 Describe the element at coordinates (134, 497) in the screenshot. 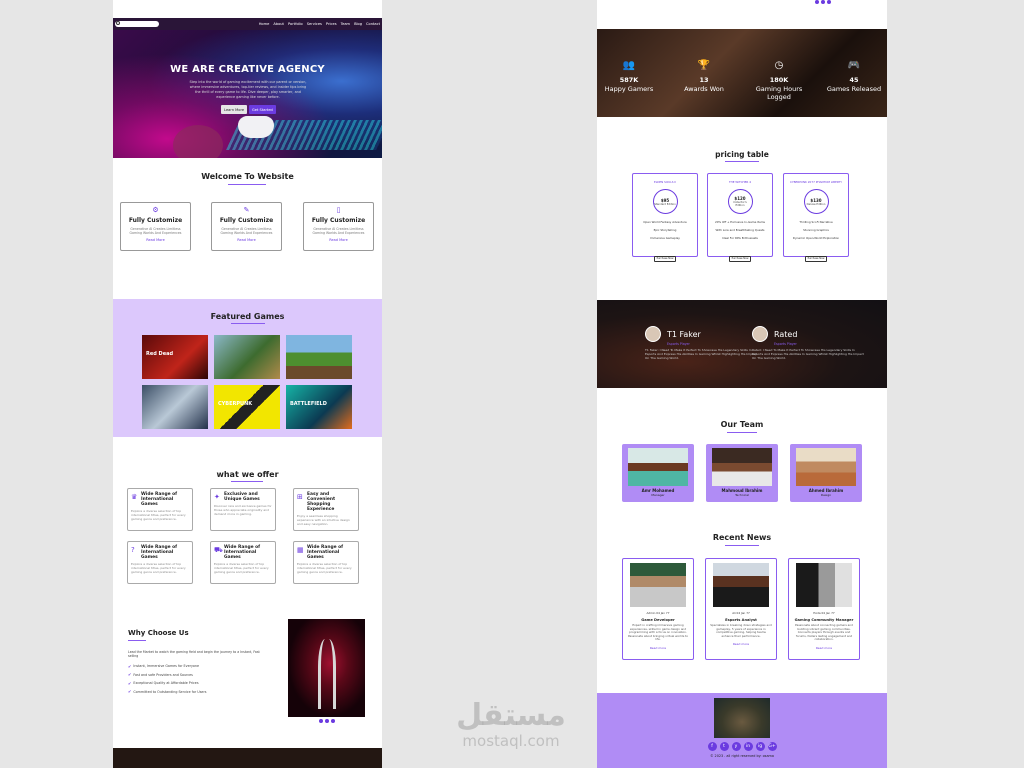

I see `crown-icon: ♛` at that location.